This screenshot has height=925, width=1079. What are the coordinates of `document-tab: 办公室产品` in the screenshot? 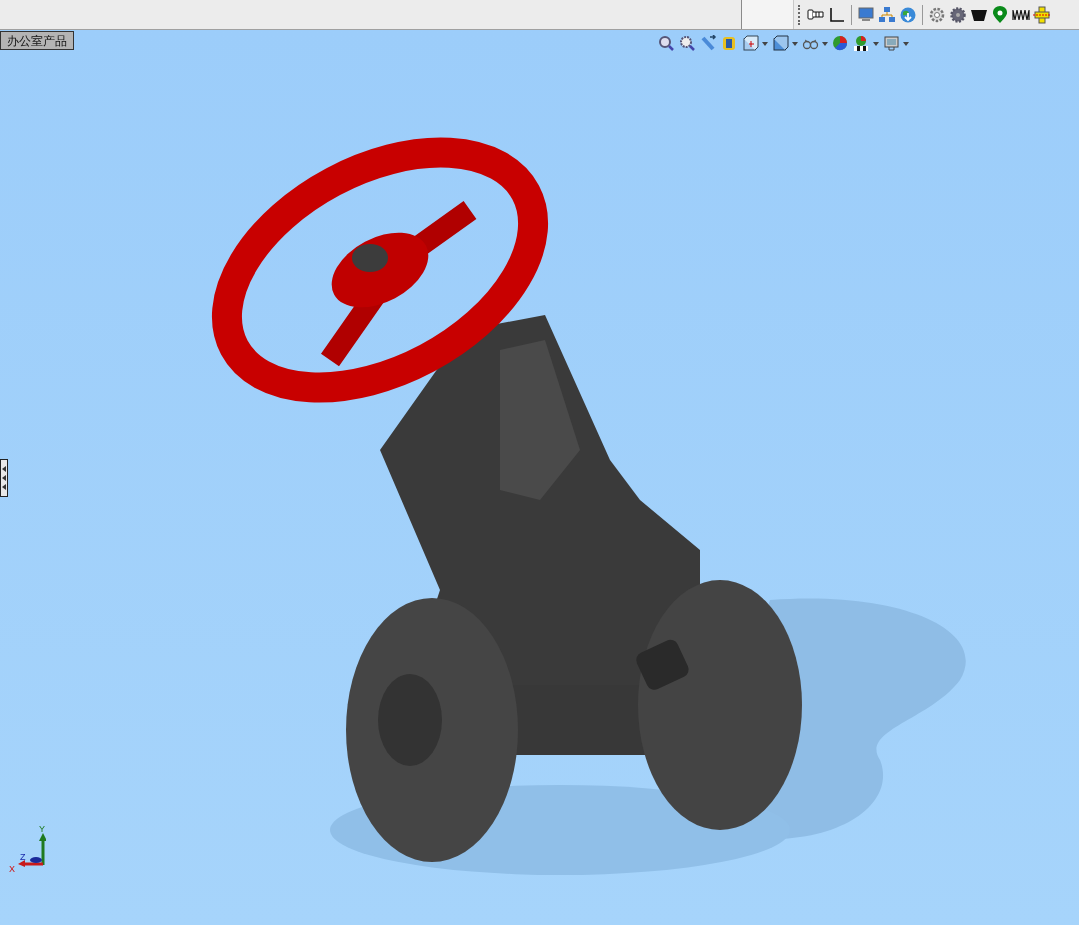 It's located at (37, 40).